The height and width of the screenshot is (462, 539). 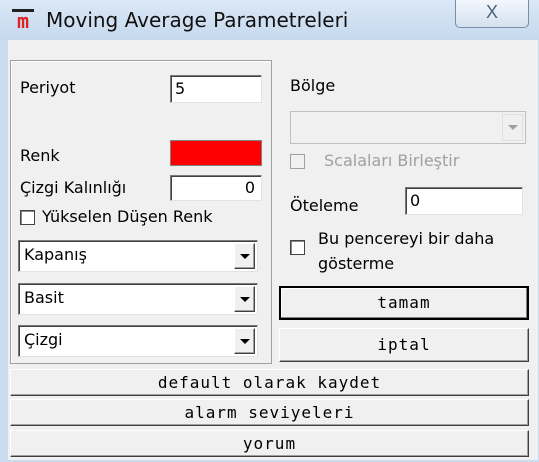 What do you see at coordinates (324, 205) in the screenshot?
I see `oteleme-label: Öteleme` at bounding box center [324, 205].